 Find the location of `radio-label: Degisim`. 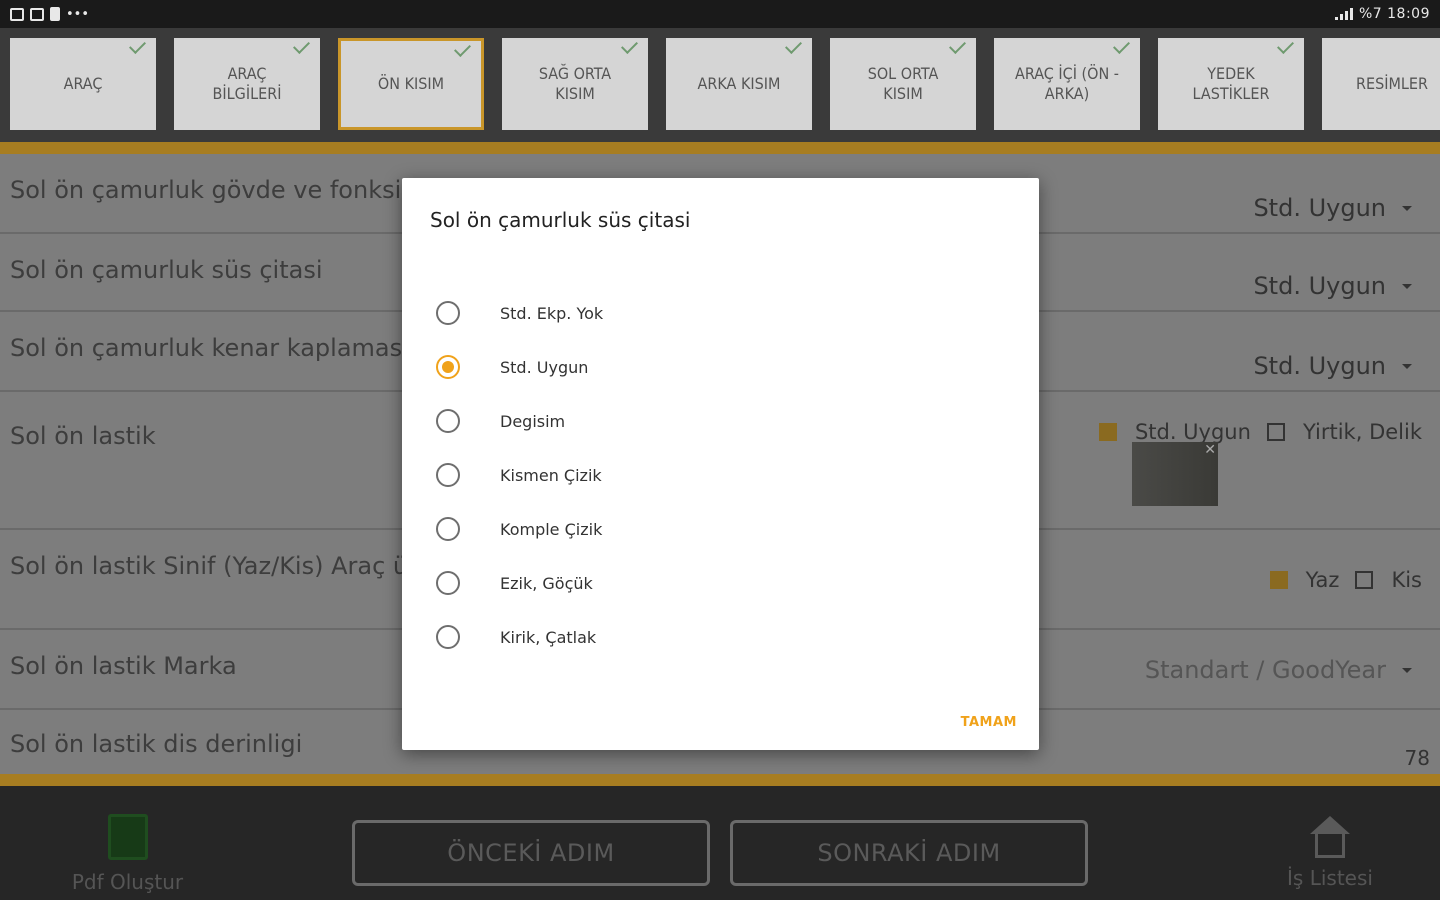

radio-label: Degisim is located at coordinates (533, 421).